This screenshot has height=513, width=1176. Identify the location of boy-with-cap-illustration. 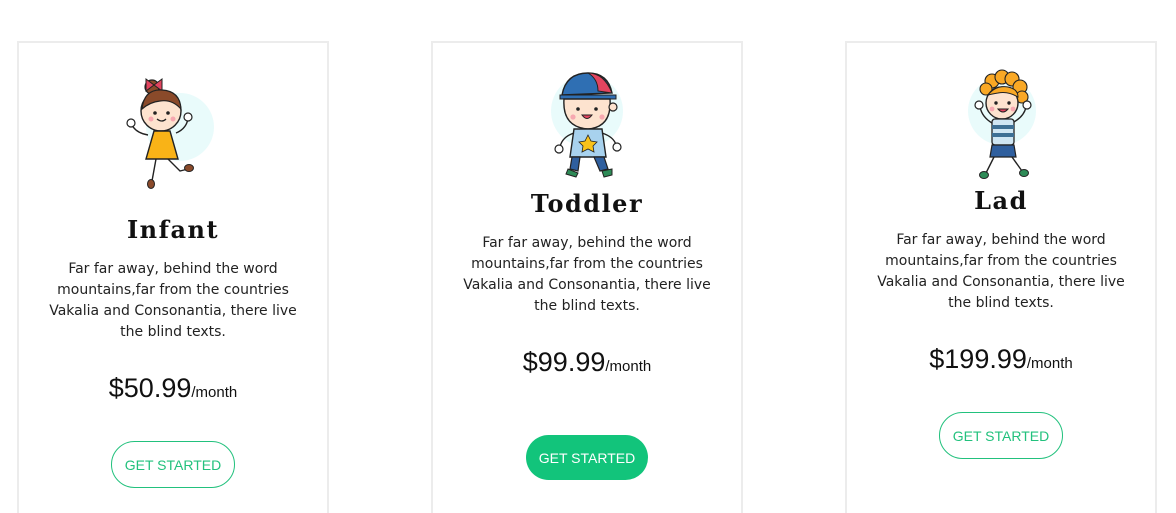
(587, 130).